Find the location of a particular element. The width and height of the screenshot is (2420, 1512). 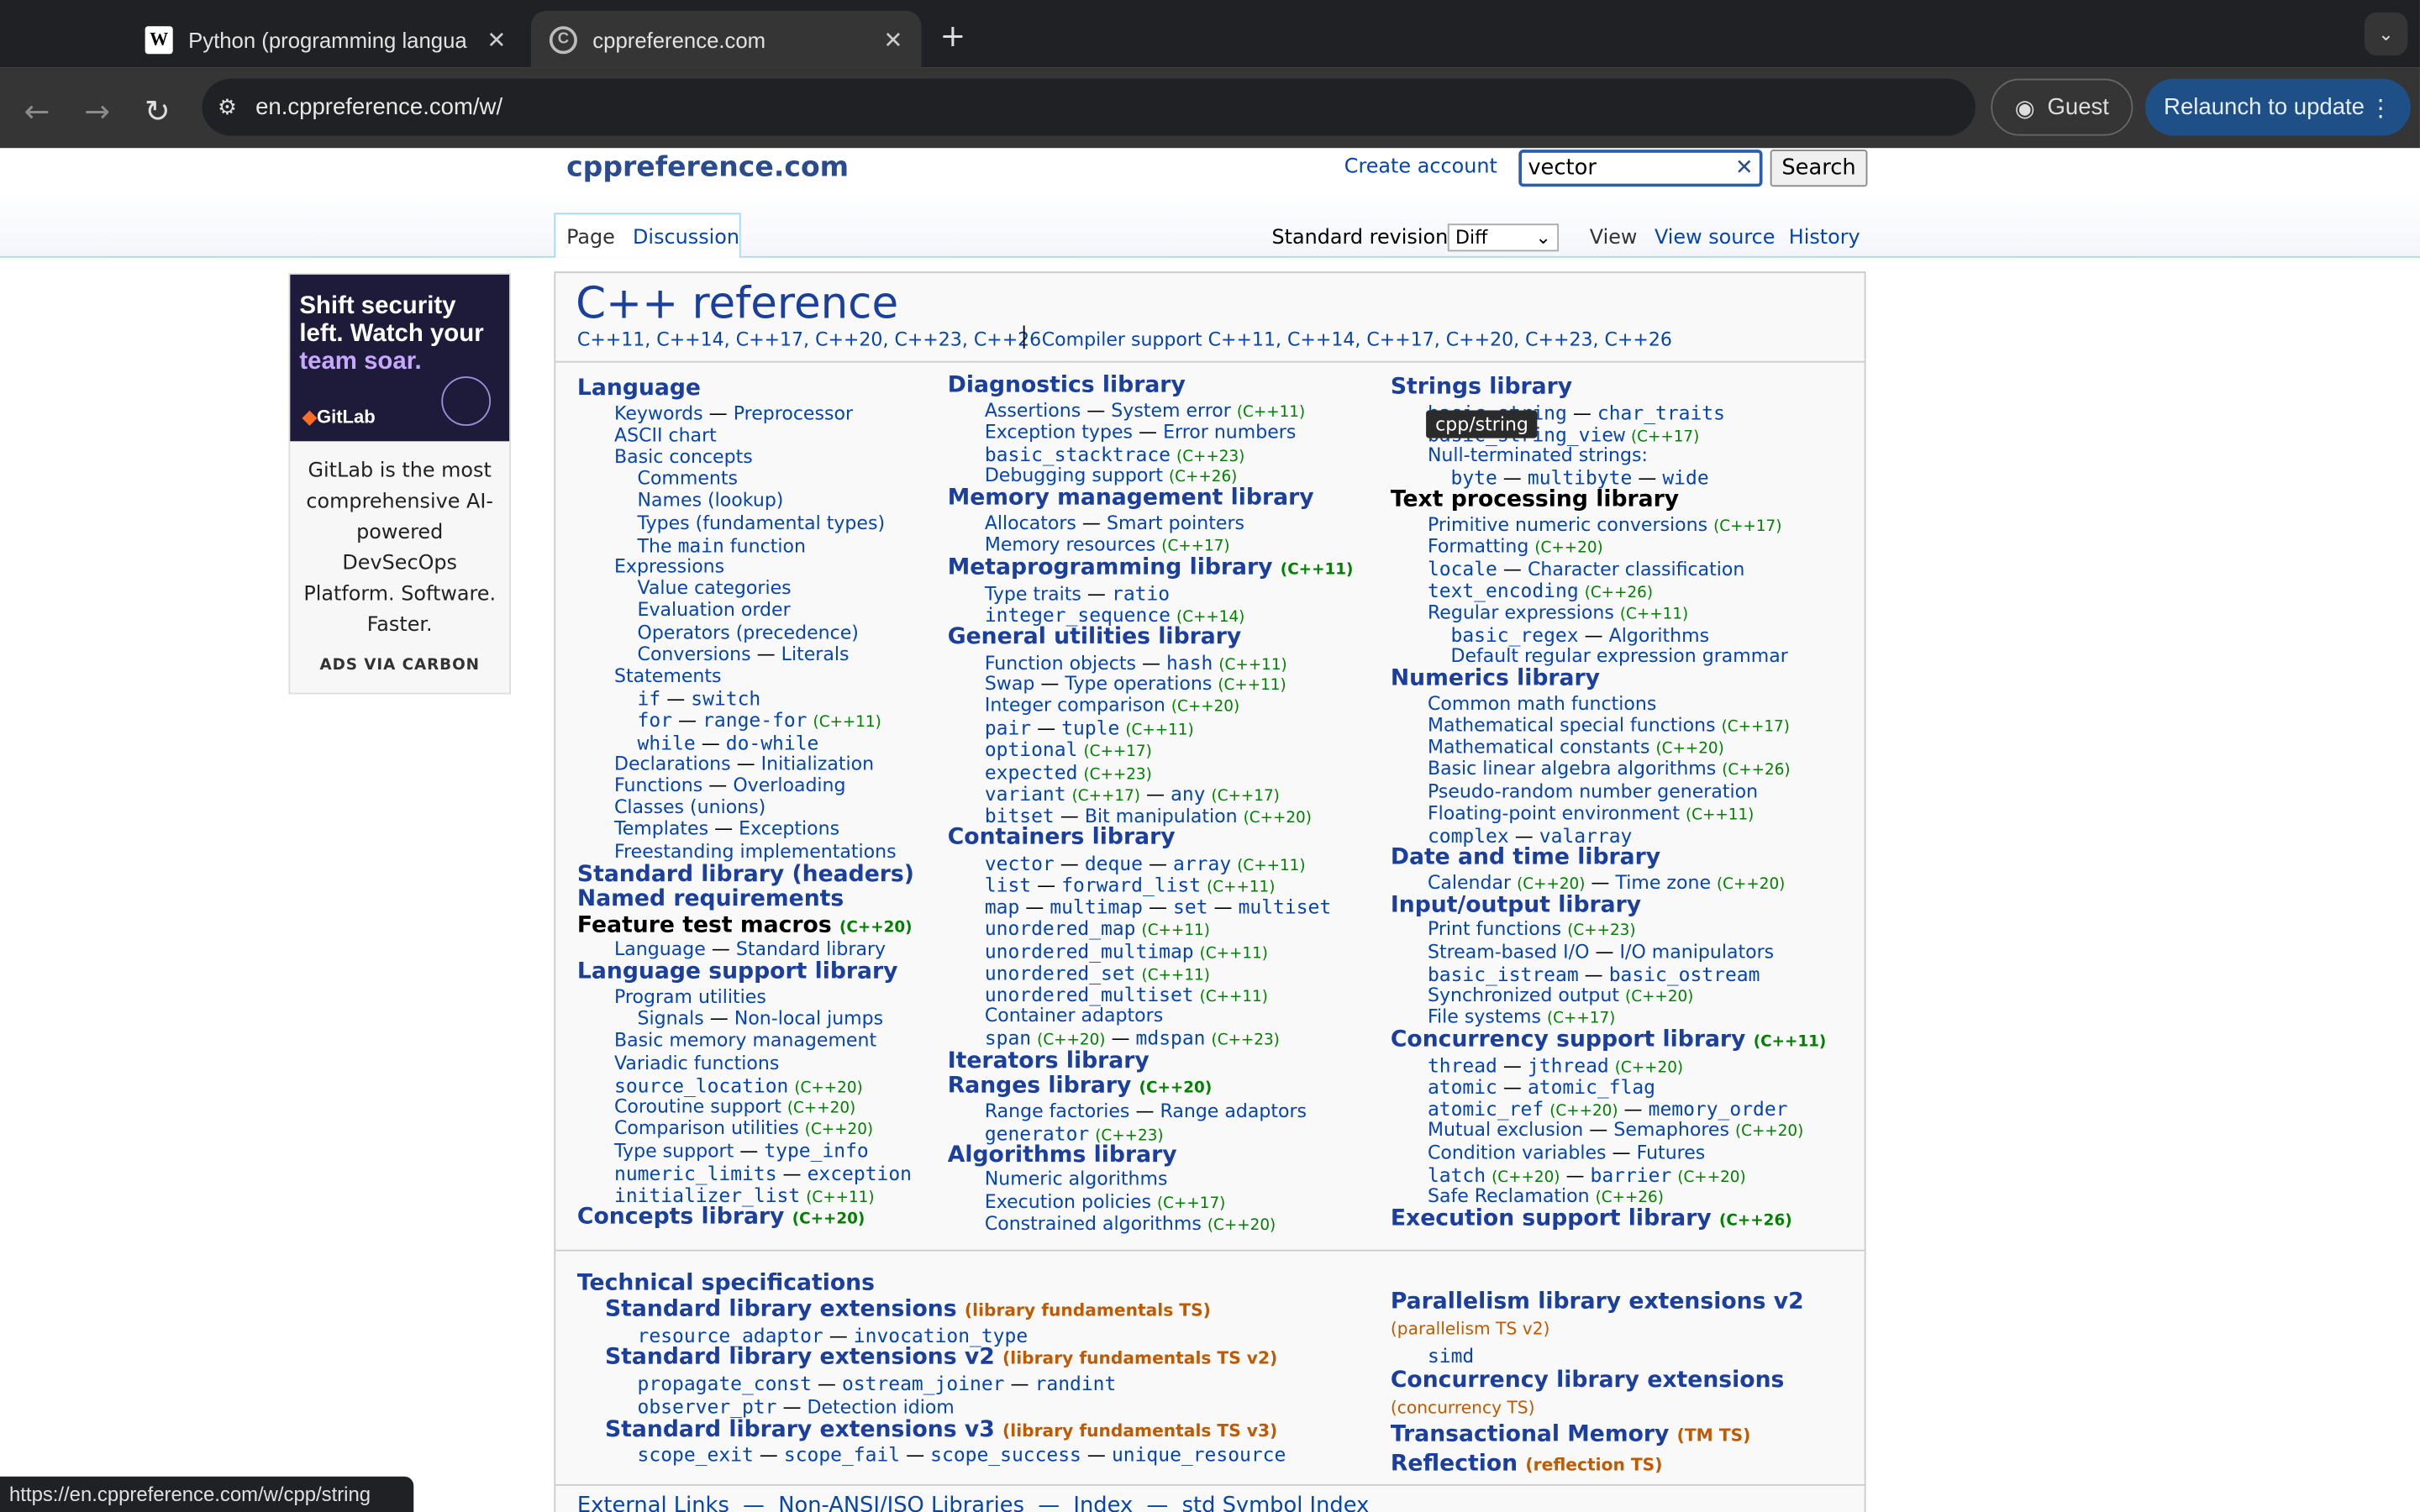

list-item: simd is located at coordinates (1451, 1356).